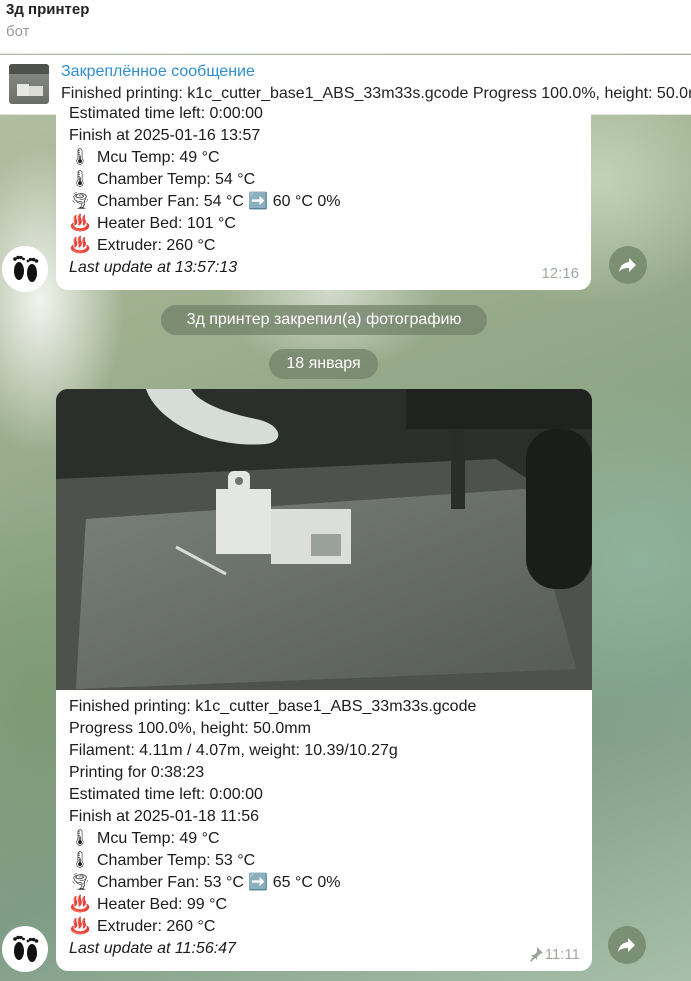 The height and width of the screenshot is (981, 691). What do you see at coordinates (562, 954) in the screenshot?
I see `message-time: 11:11` at bounding box center [562, 954].